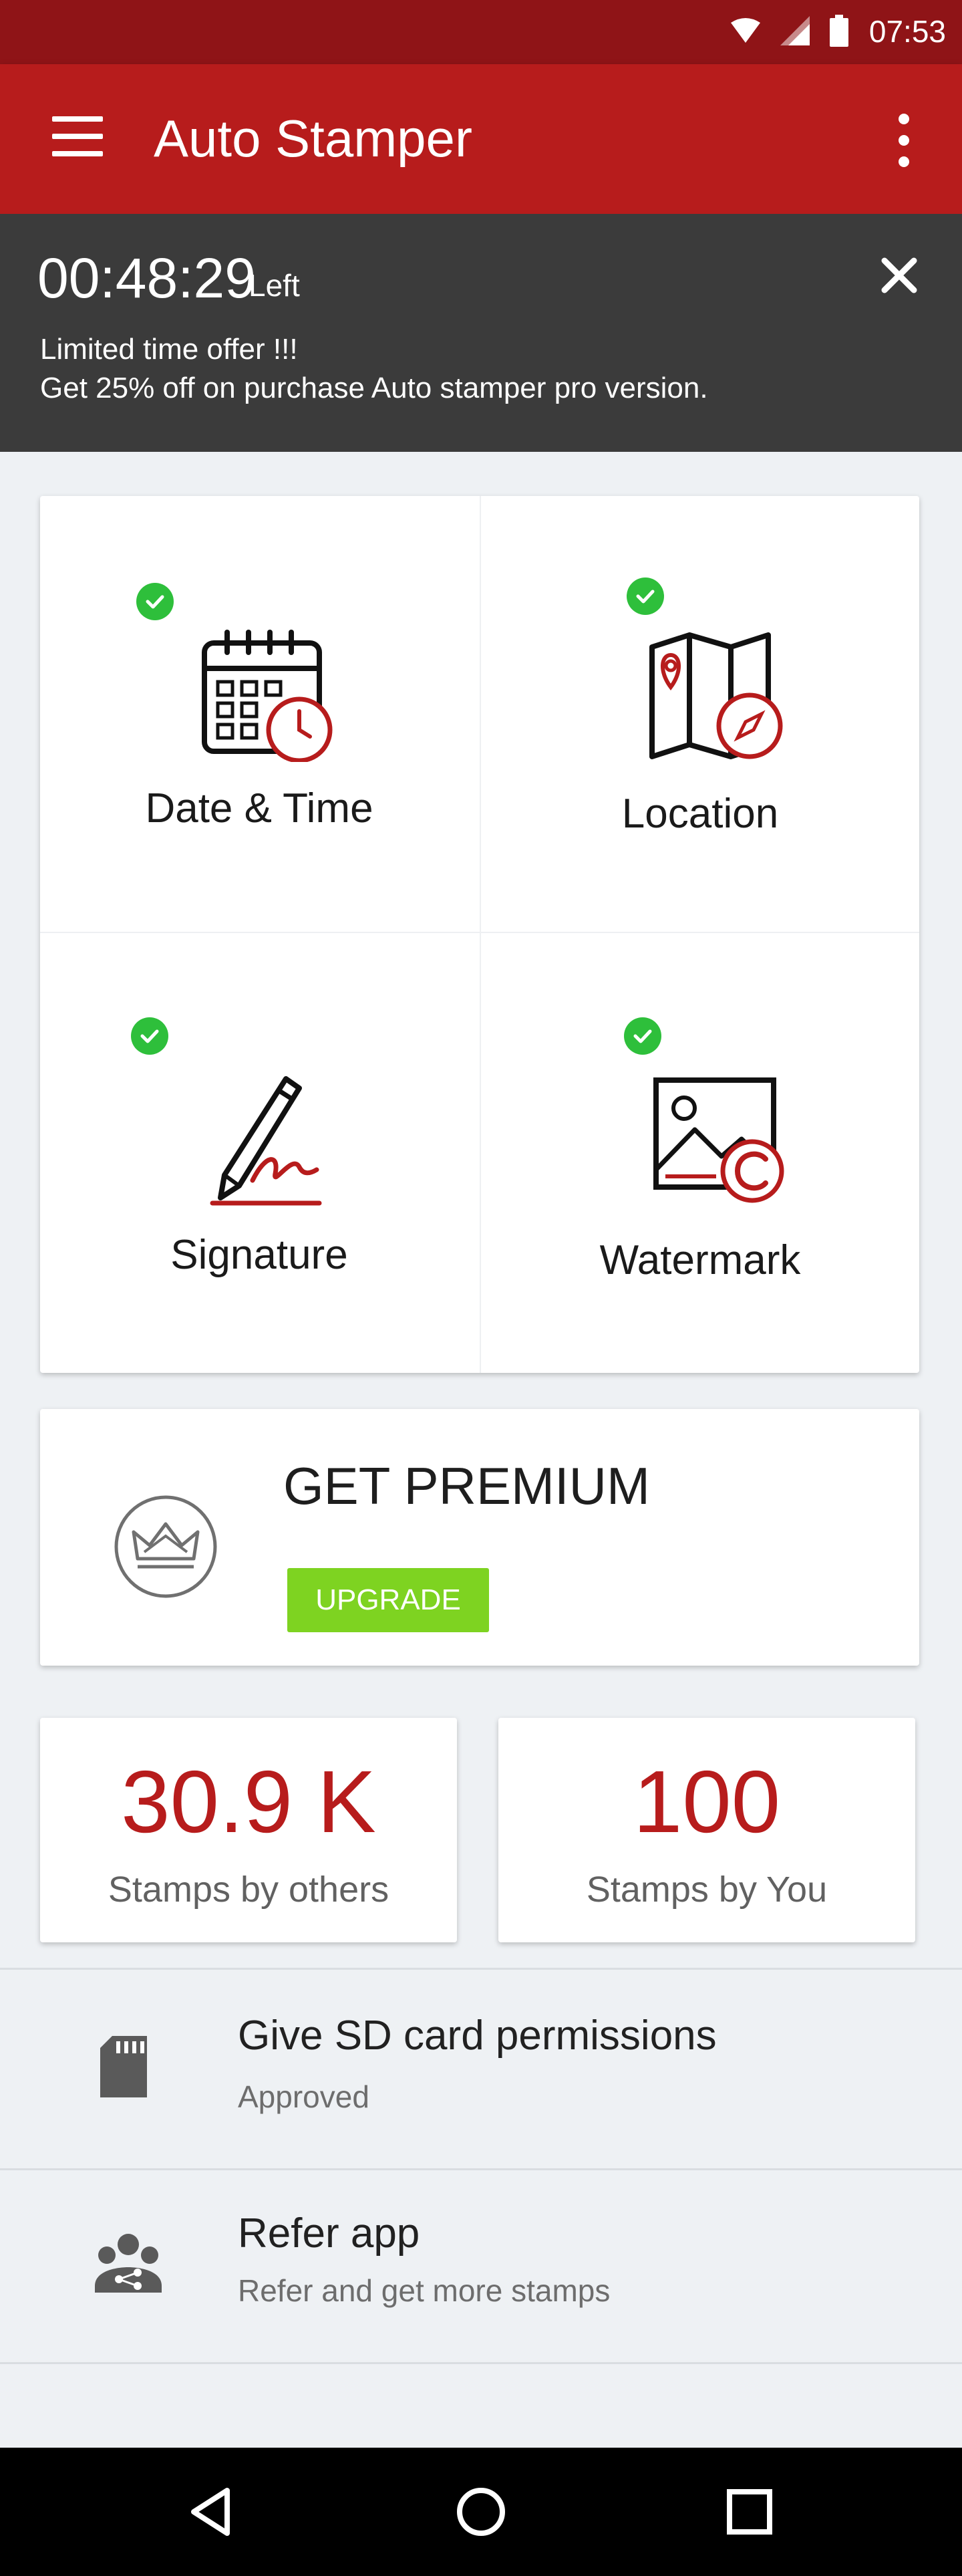 This screenshot has height=2576, width=962. Describe the element at coordinates (388, 1600) in the screenshot. I see `upgrade-button: UPGRADE` at that location.